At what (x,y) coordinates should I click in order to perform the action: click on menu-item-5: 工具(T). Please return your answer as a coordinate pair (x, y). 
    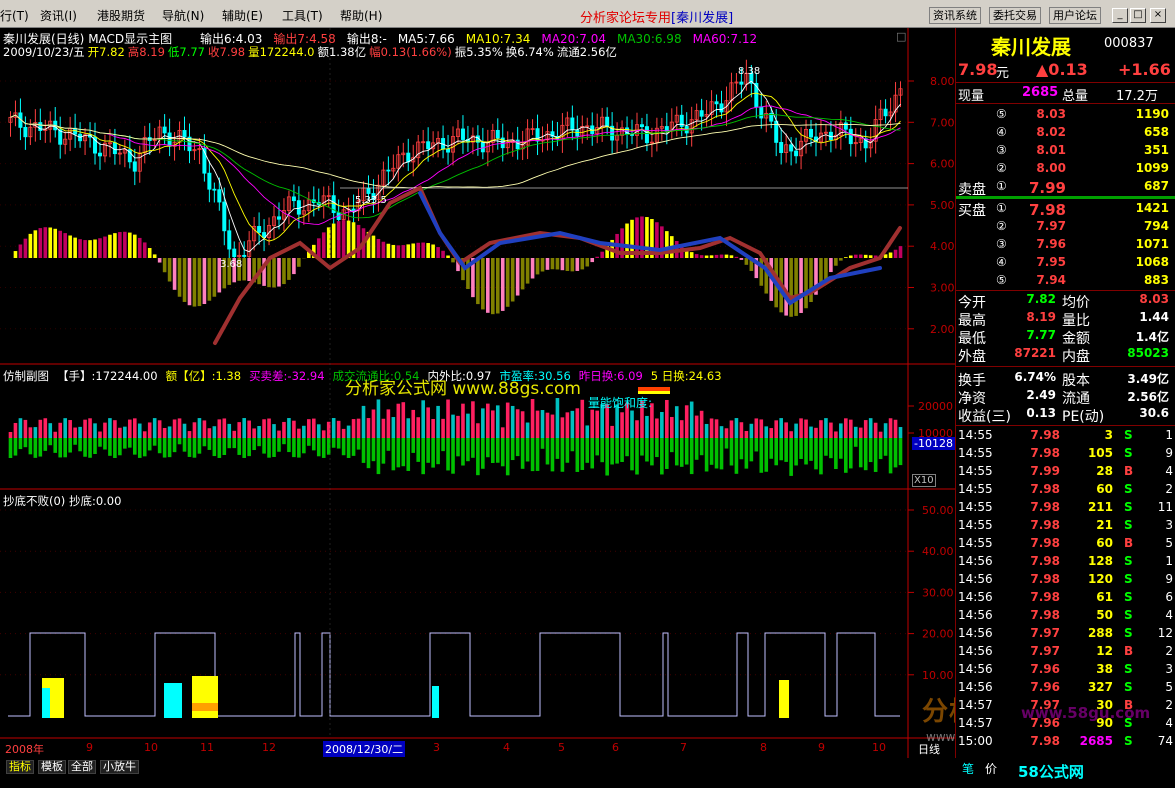
    Looking at the image, I should click on (302, 15).